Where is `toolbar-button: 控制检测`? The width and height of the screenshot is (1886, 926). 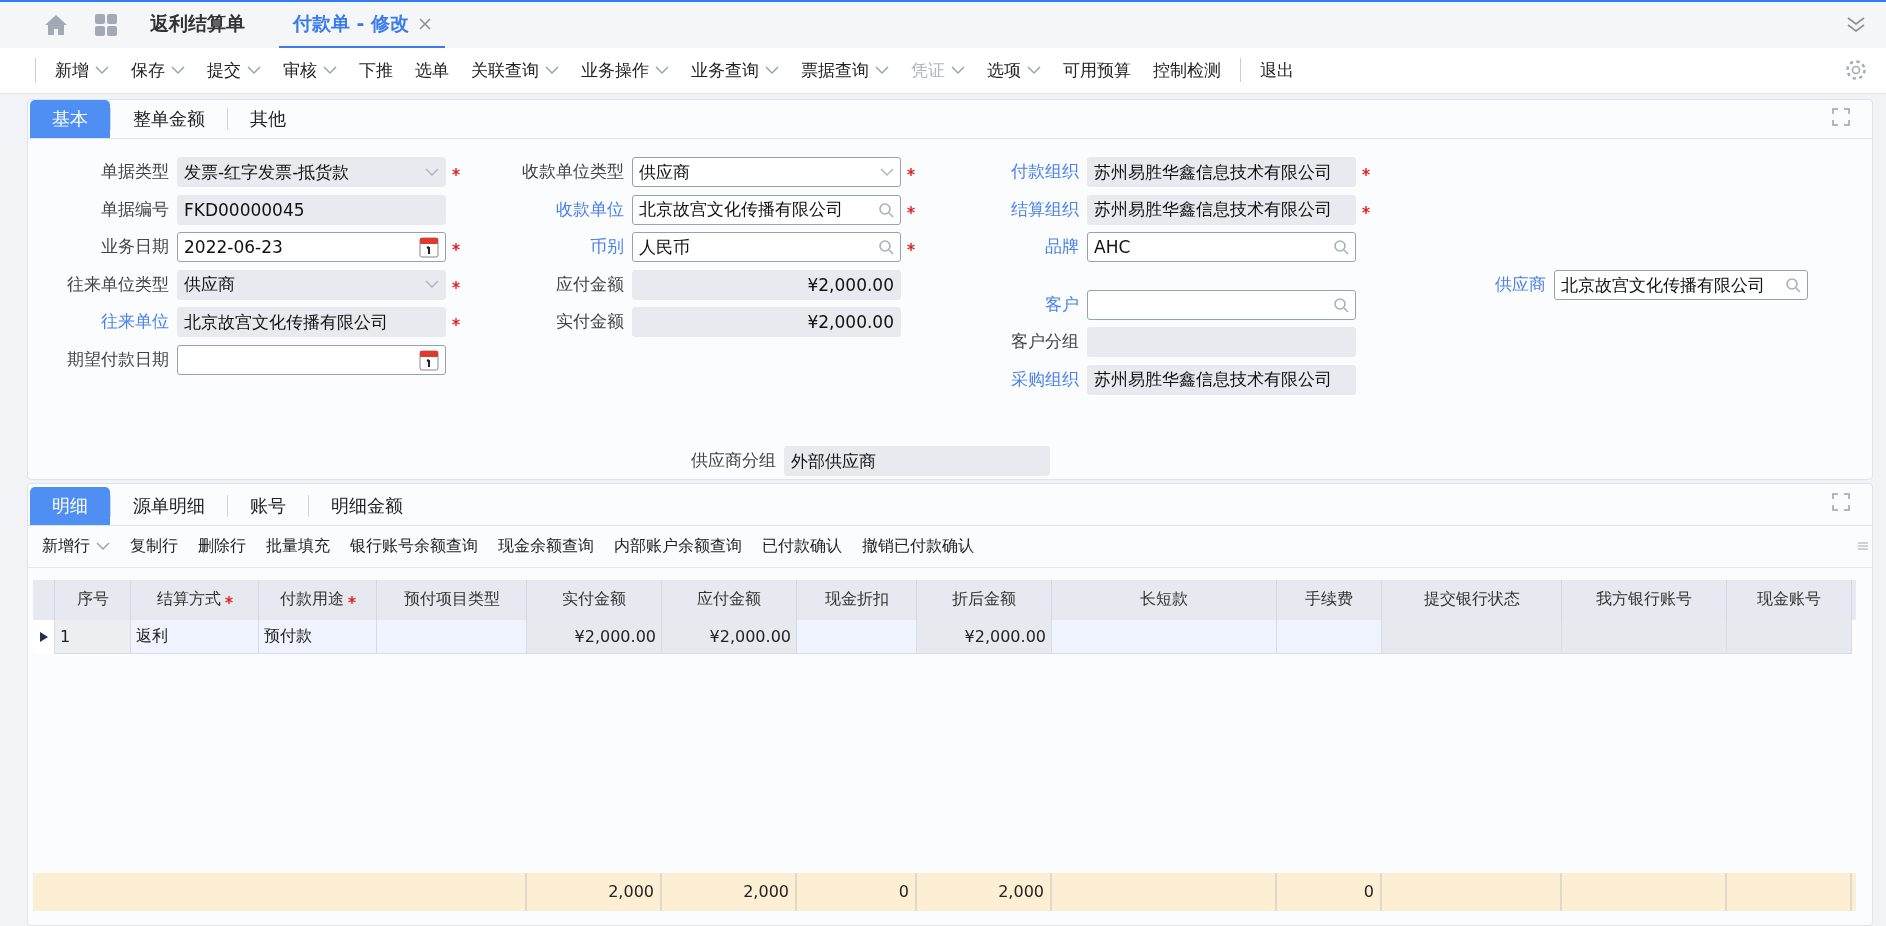 toolbar-button: 控制检测 is located at coordinates (1187, 70).